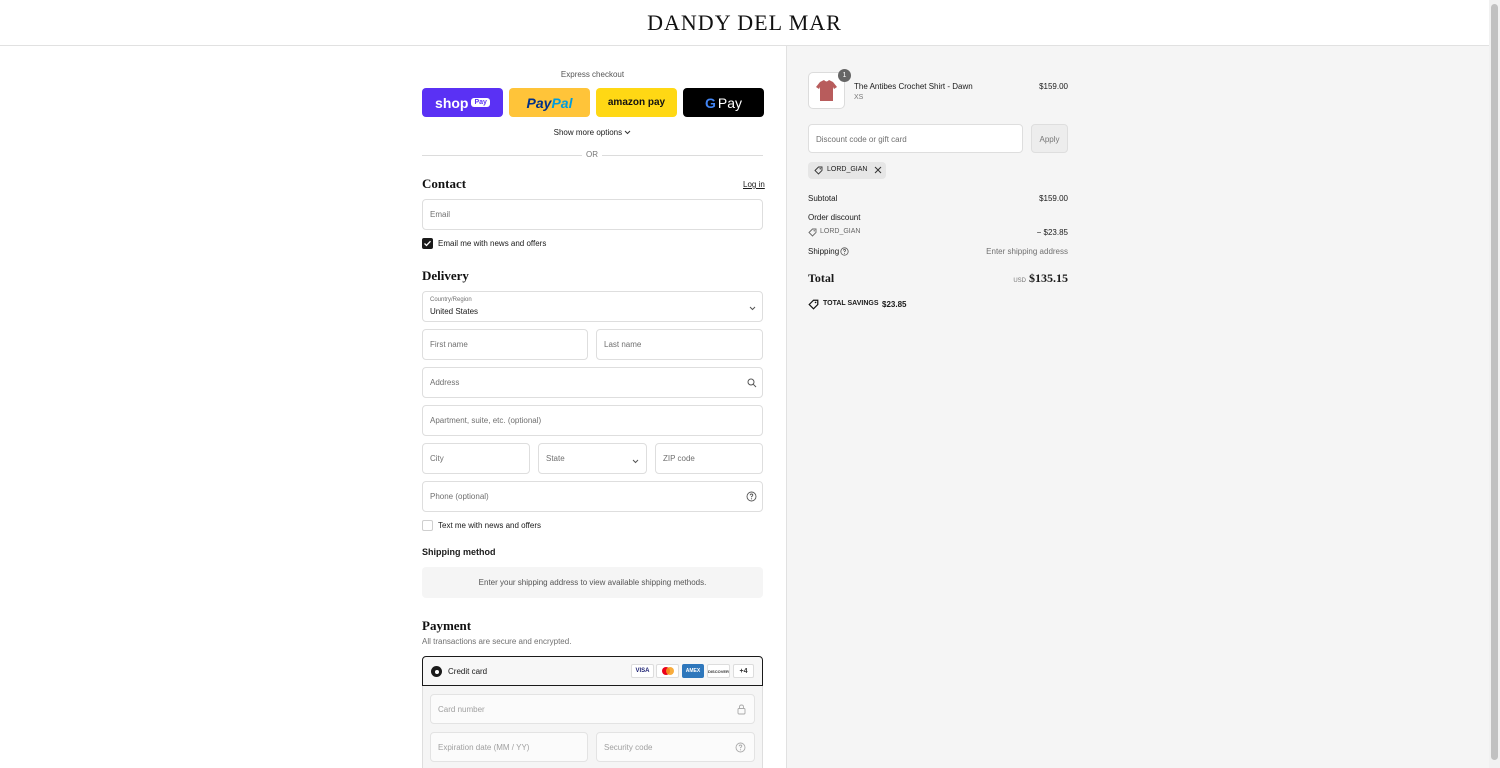  What do you see at coordinates (592, 496) in the screenshot?
I see `phone-field: Phone (optional)` at bounding box center [592, 496].